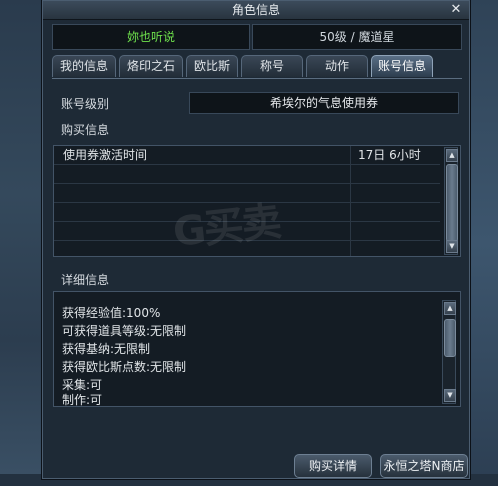 Image resolution: width=498 pixels, height=486 pixels. I want to click on window-title: 角色信息, so click(255, 10).